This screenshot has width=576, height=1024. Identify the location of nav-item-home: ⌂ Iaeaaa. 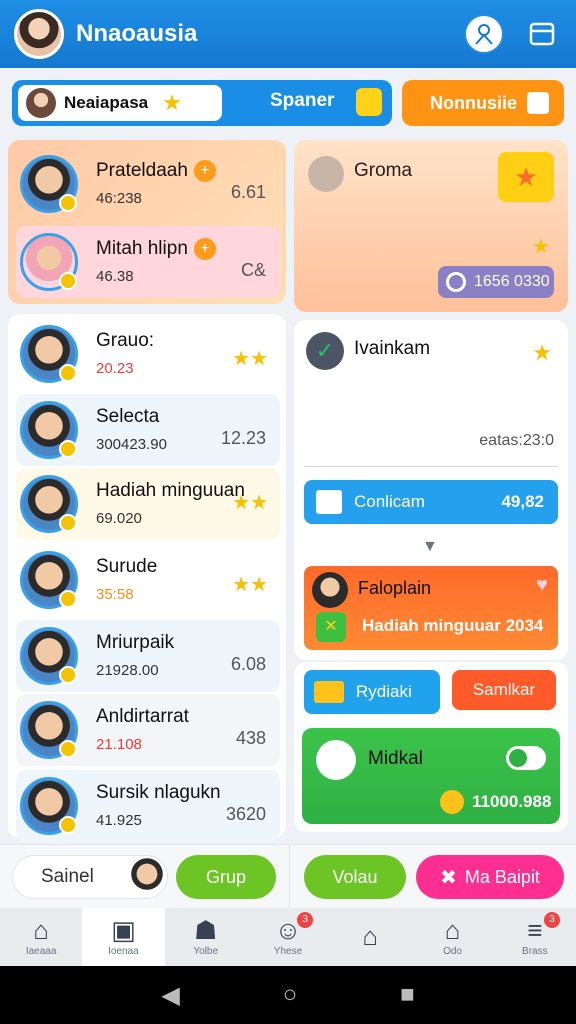
(41, 937).